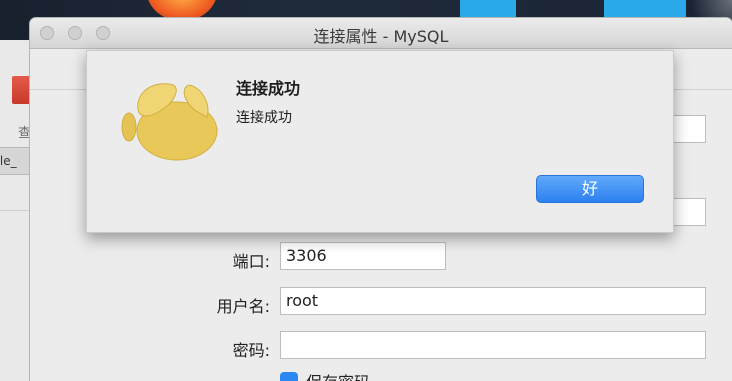  I want to click on password-label: 密码:, so click(251, 350).